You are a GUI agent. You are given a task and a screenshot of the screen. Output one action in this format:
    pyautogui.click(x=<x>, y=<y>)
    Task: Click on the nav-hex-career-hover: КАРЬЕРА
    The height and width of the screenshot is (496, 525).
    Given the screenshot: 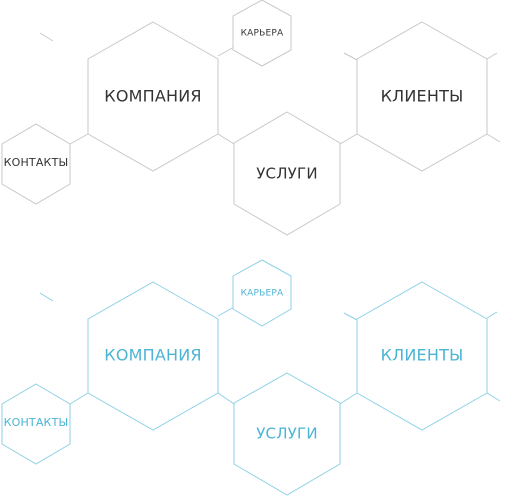 What is the action you would take?
    pyautogui.click(x=262, y=293)
    